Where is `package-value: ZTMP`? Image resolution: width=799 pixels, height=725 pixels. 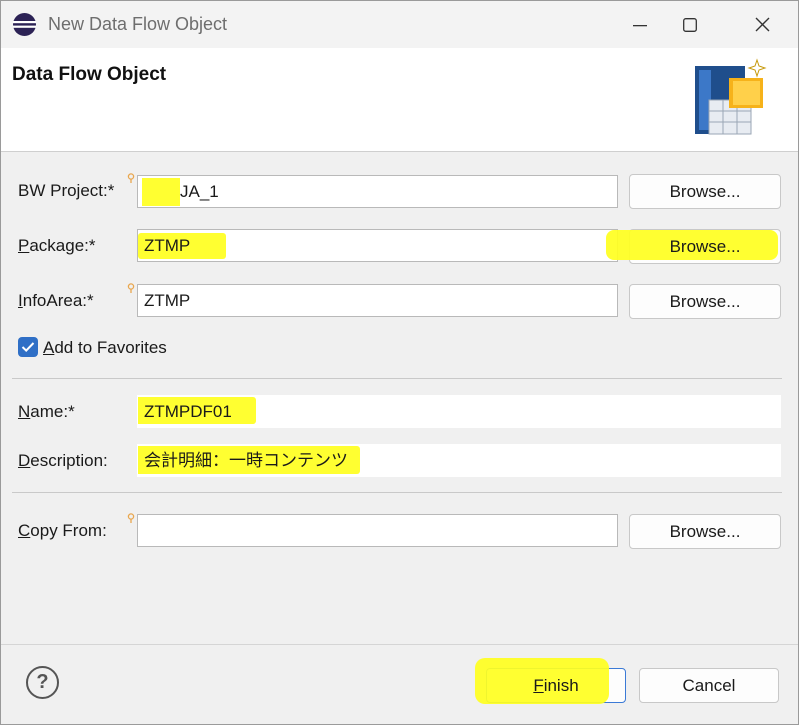
package-value: ZTMP is located at coordinates (167, 245).